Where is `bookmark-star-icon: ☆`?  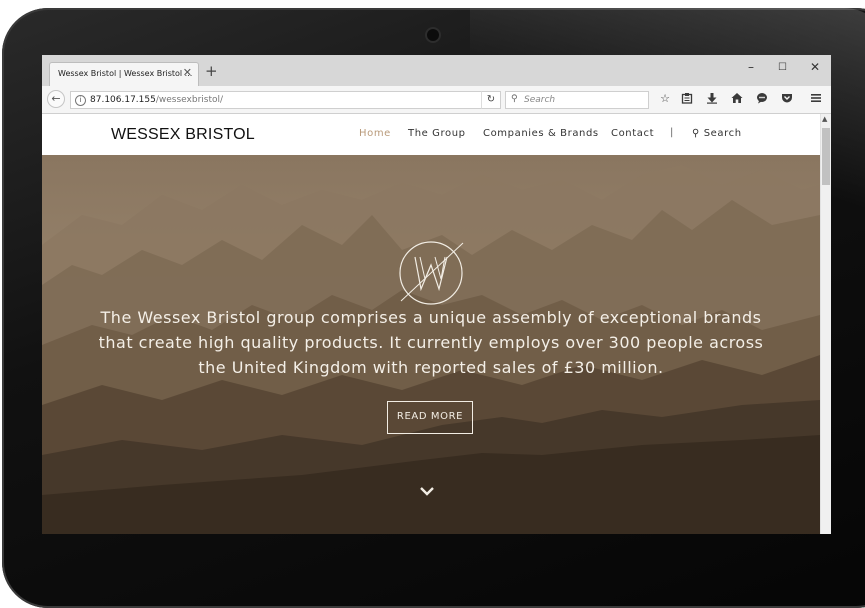 bookmark-star-icon: ☆ is located at coordinates (665, 99).